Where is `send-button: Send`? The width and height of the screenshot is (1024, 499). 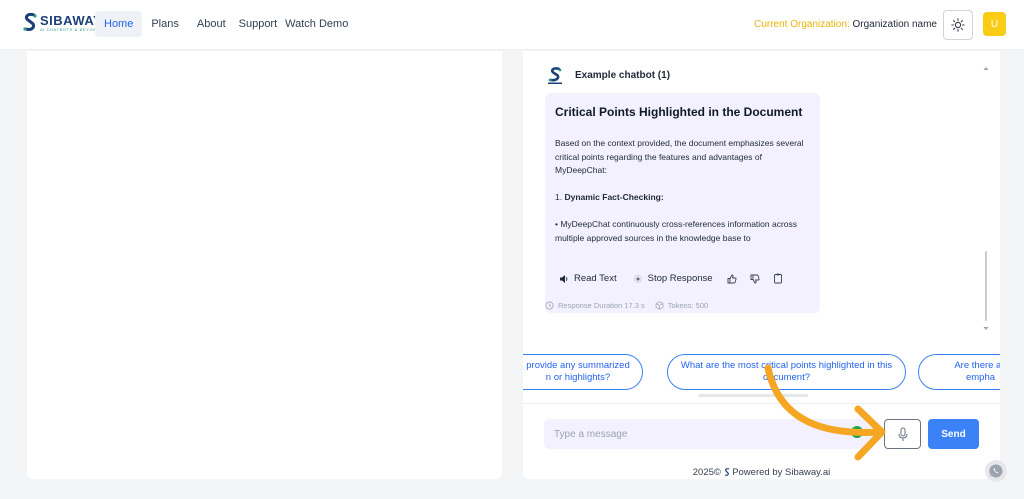
send-button: Send is located at coordinates (953, 434).